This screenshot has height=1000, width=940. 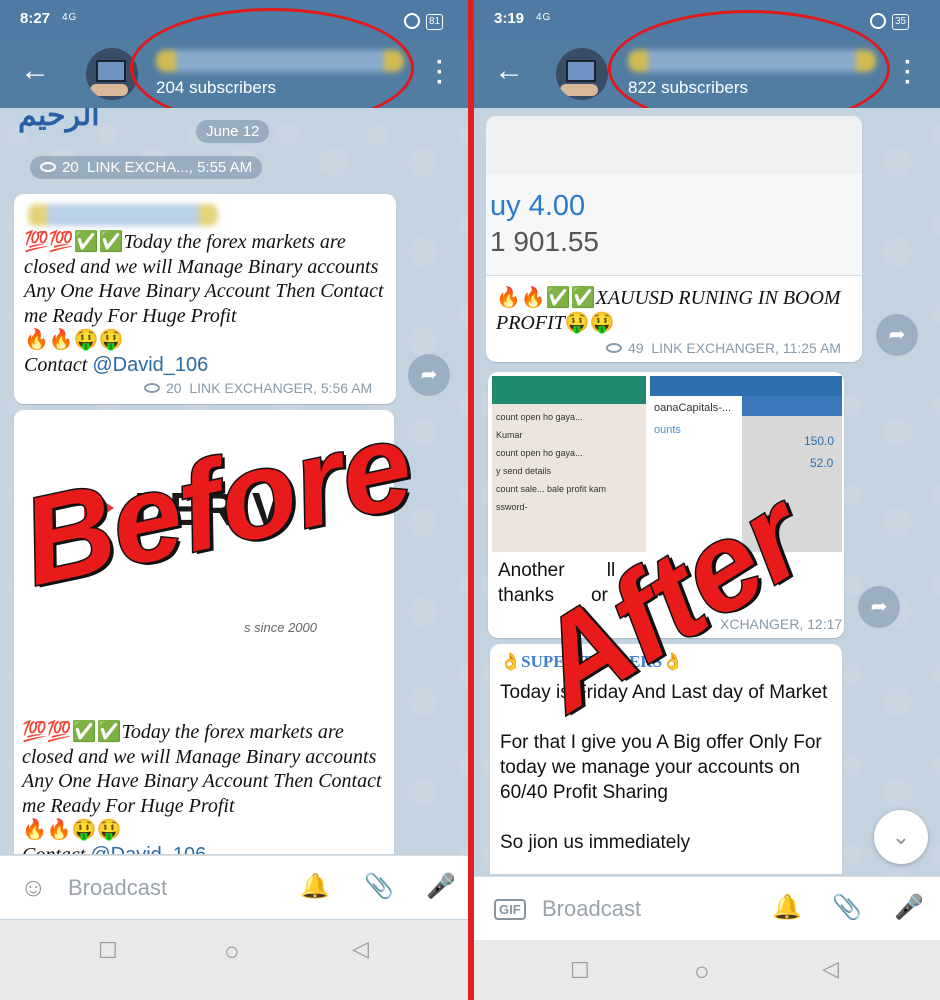 I want to click on message-meta: XCHANGER, 12:17 PM, so click(x=782, y=624).